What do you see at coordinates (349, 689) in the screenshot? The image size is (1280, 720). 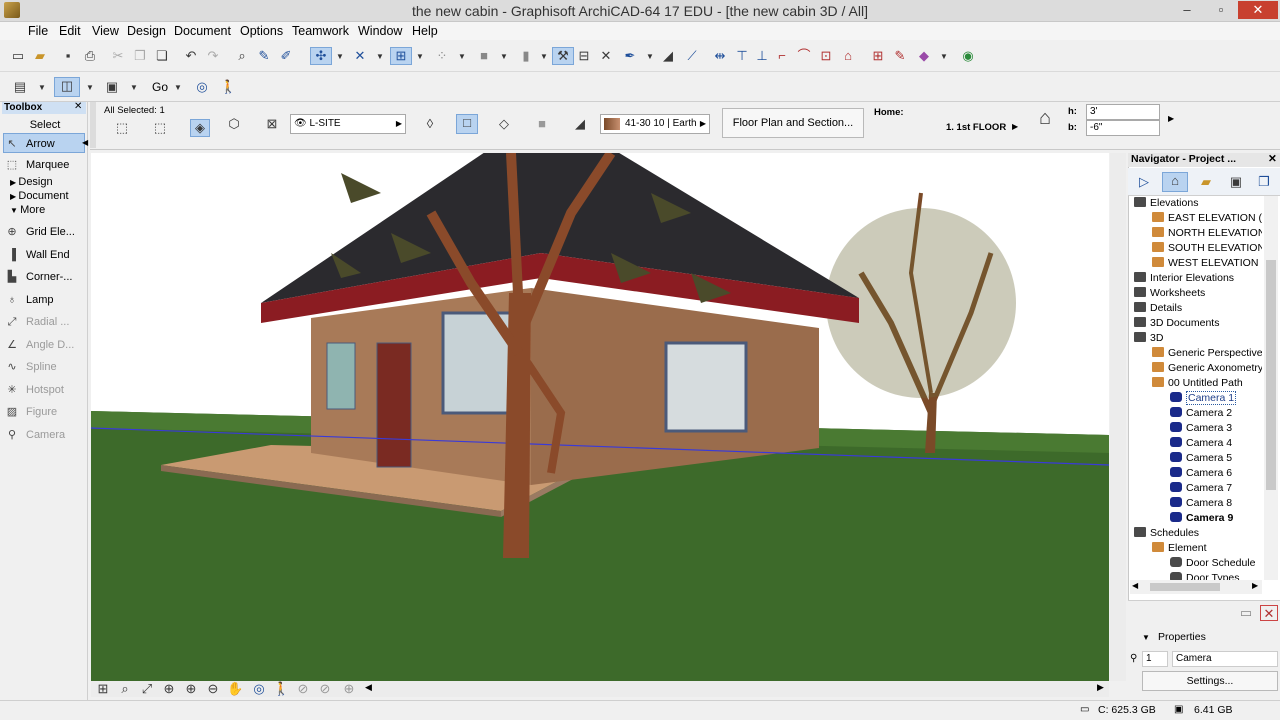 I see `zoom-extents-icon: ⊕` at bounding box center [349, 689].